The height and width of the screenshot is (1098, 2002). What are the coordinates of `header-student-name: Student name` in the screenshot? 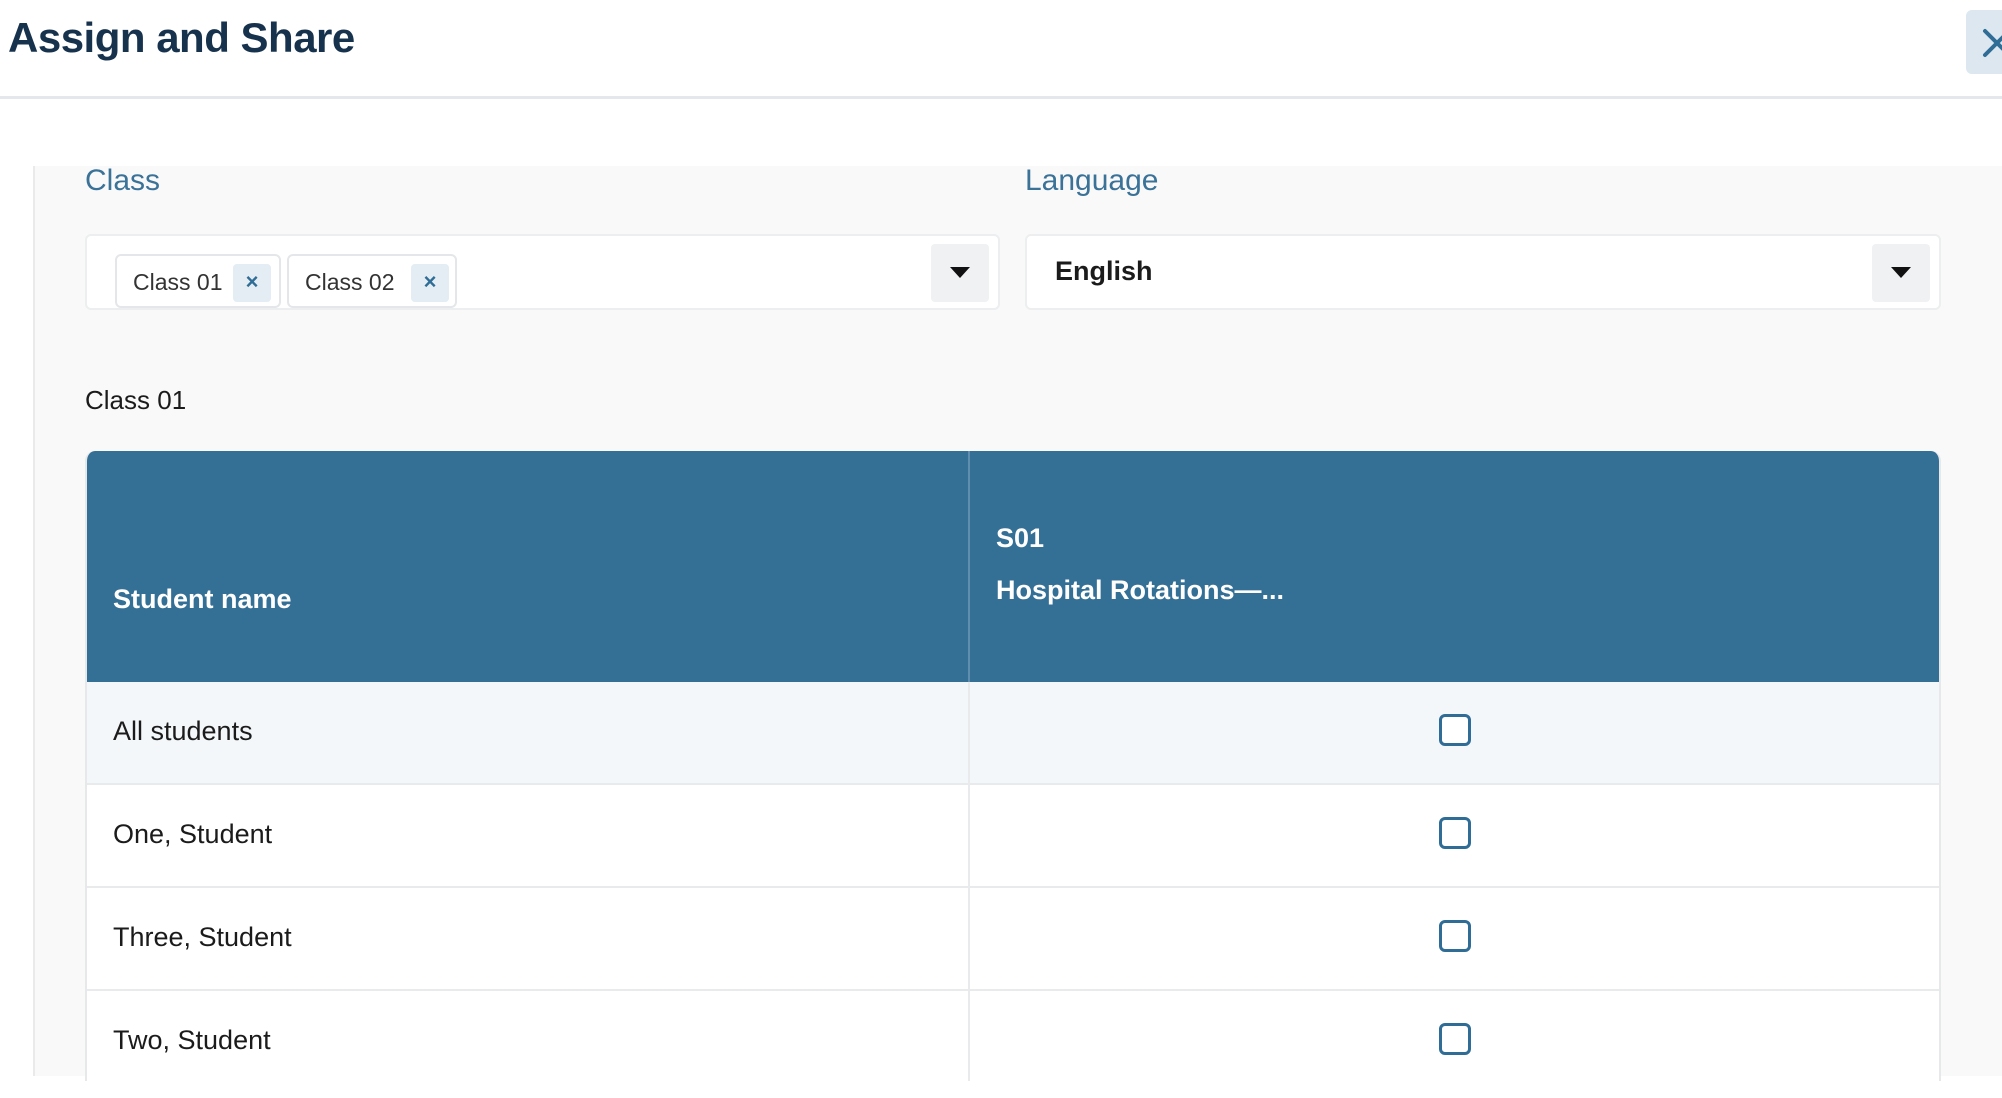 It's located at (202, 599).